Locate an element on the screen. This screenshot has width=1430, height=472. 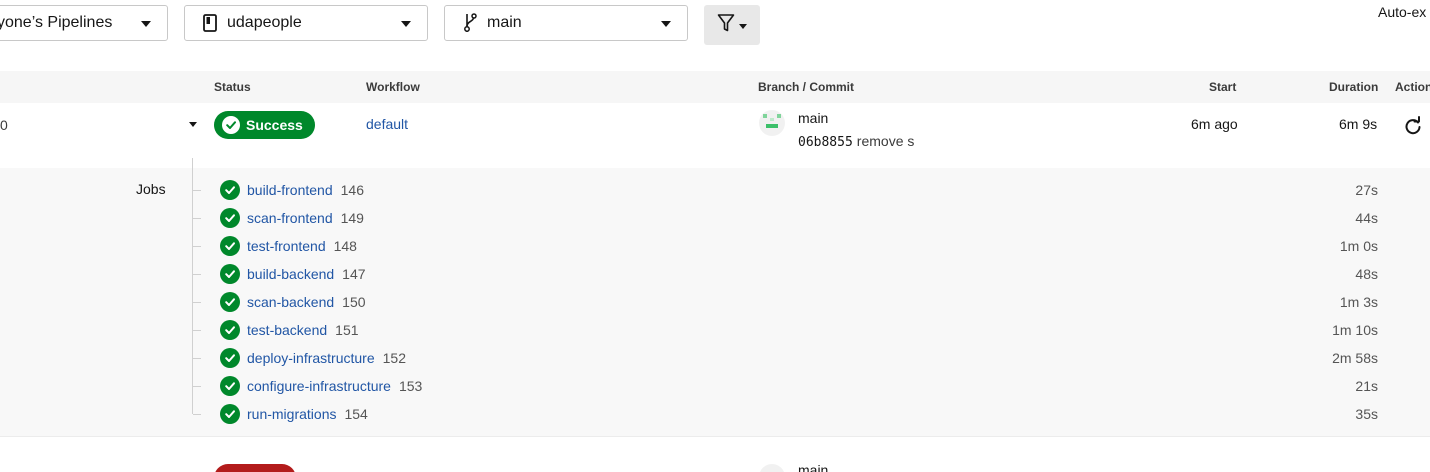
job-name: scan-backend is located at coordinates (291, 302).